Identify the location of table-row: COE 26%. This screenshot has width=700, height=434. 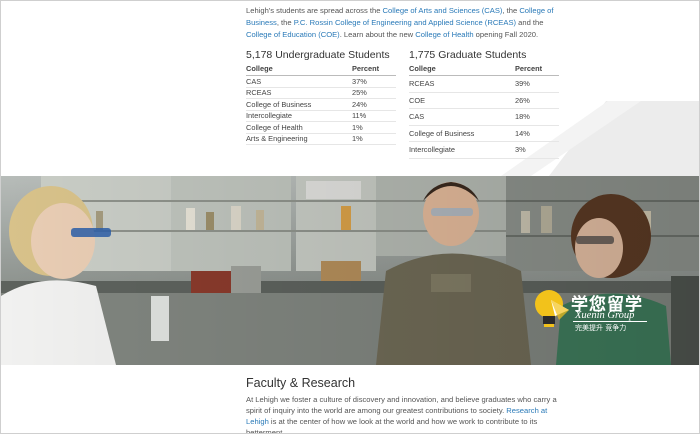
(484, 100).